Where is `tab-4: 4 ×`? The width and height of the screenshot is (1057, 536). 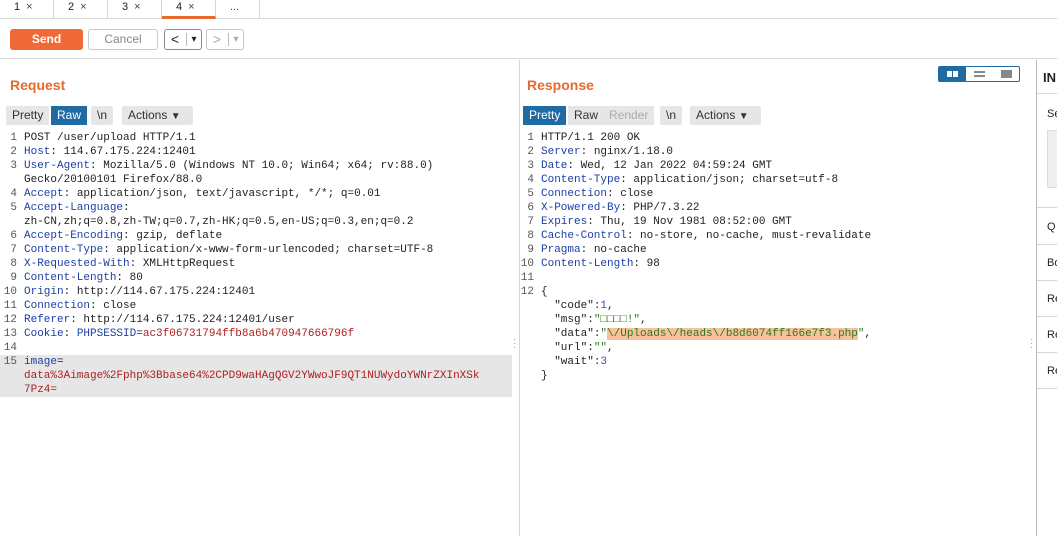 tab-4: 4 × is located at coordinates (189, 9).